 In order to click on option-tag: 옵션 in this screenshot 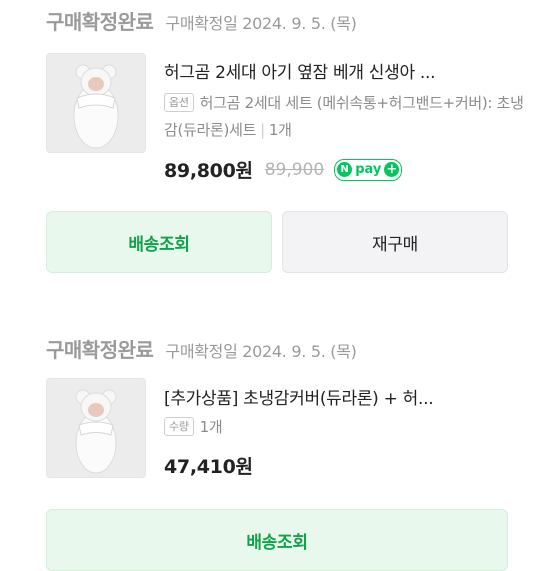, I will do `click(179, 102)`.